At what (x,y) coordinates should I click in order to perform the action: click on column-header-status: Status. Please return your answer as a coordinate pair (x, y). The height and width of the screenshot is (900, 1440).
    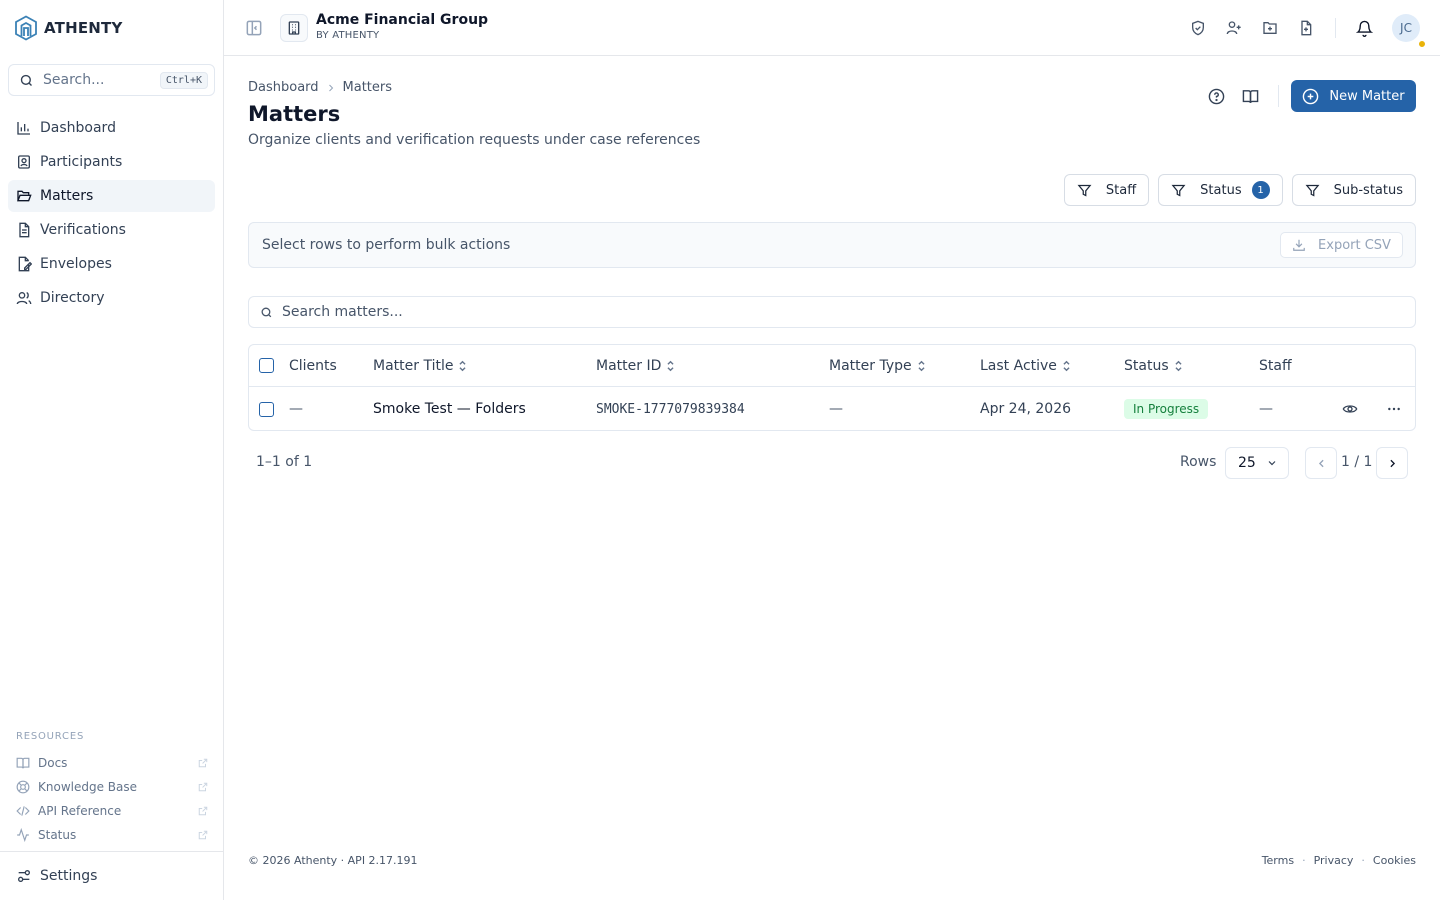
    Looking at the image, I should click on (1153, 365).